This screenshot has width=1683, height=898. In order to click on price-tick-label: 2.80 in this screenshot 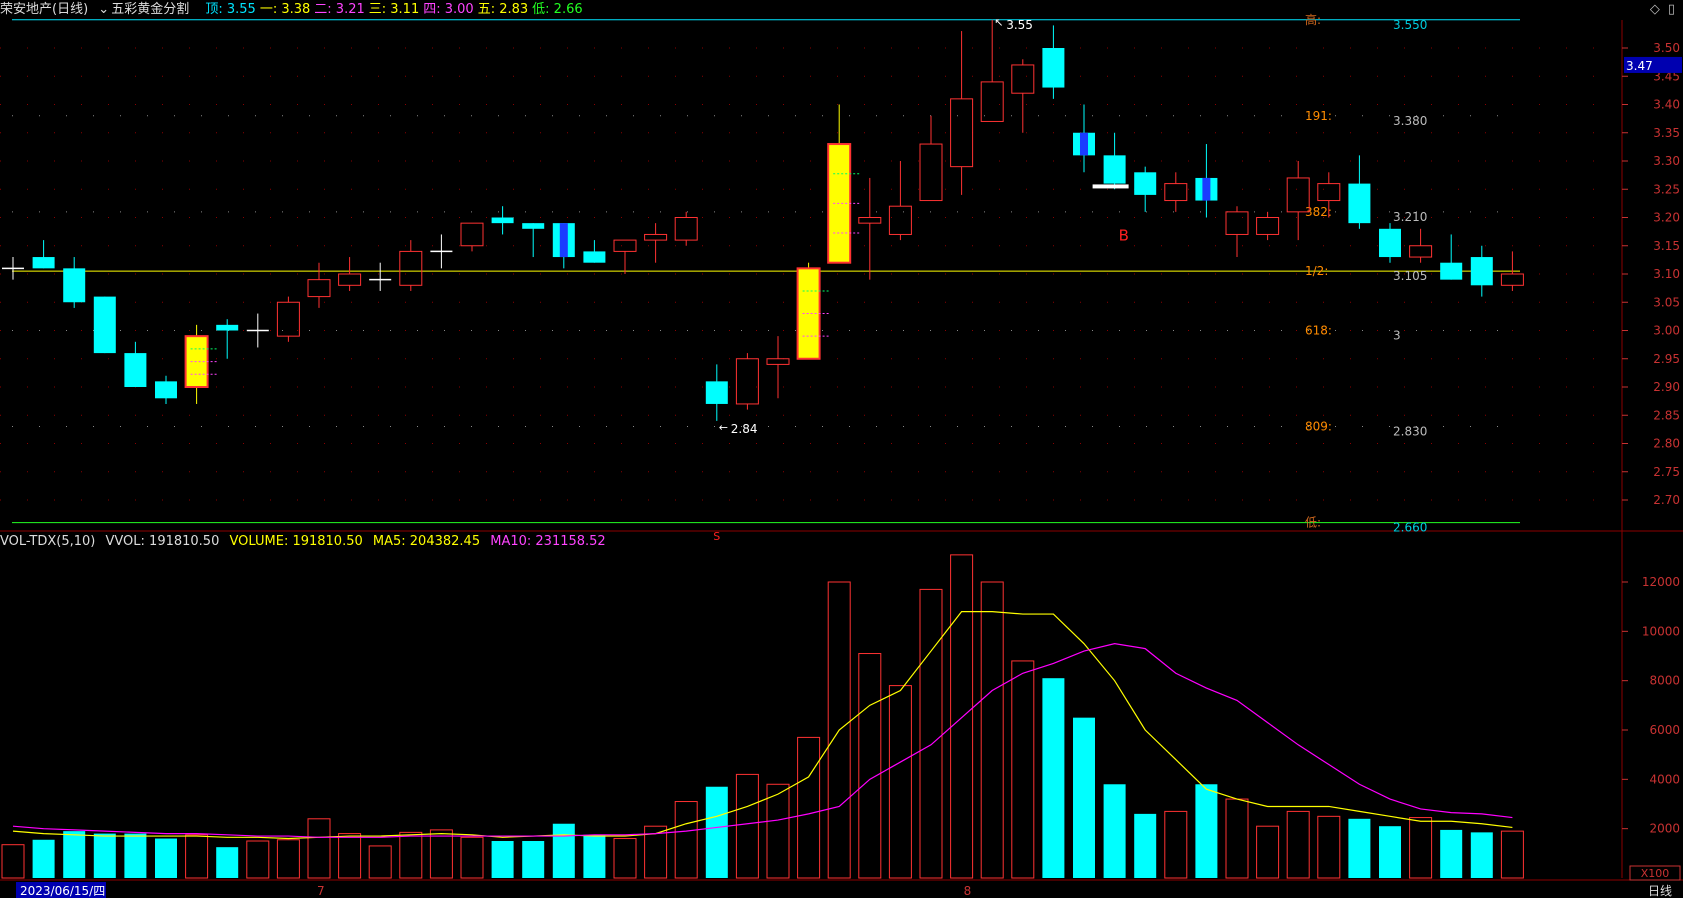, I will do `click(1666, 444)`.